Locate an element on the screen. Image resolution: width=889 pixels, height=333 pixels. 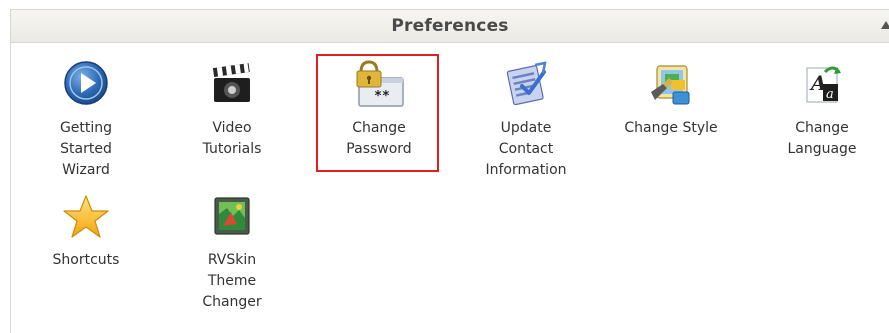
video-tutorials-label: Video Tutorials is located at coordinates (232, 138).